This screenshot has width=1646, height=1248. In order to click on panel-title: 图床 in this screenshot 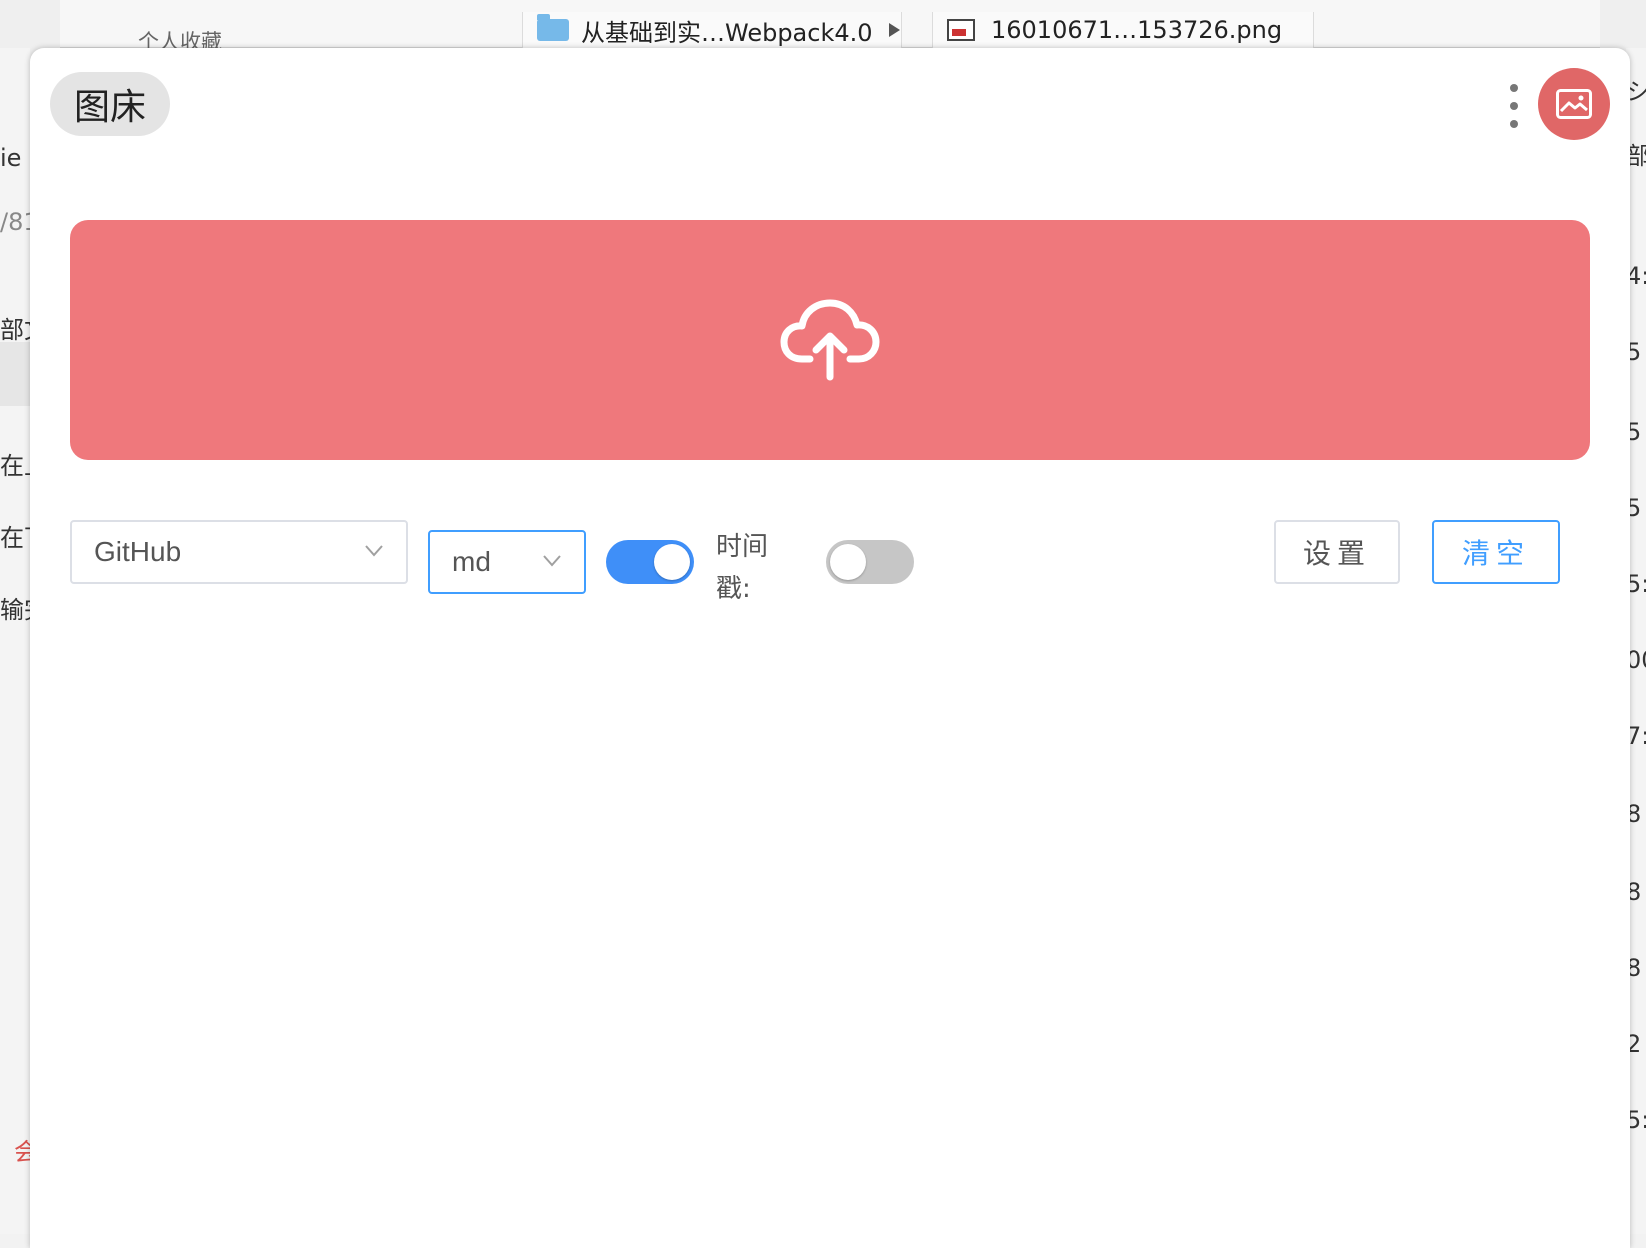, I will do `click(110, 104)`.